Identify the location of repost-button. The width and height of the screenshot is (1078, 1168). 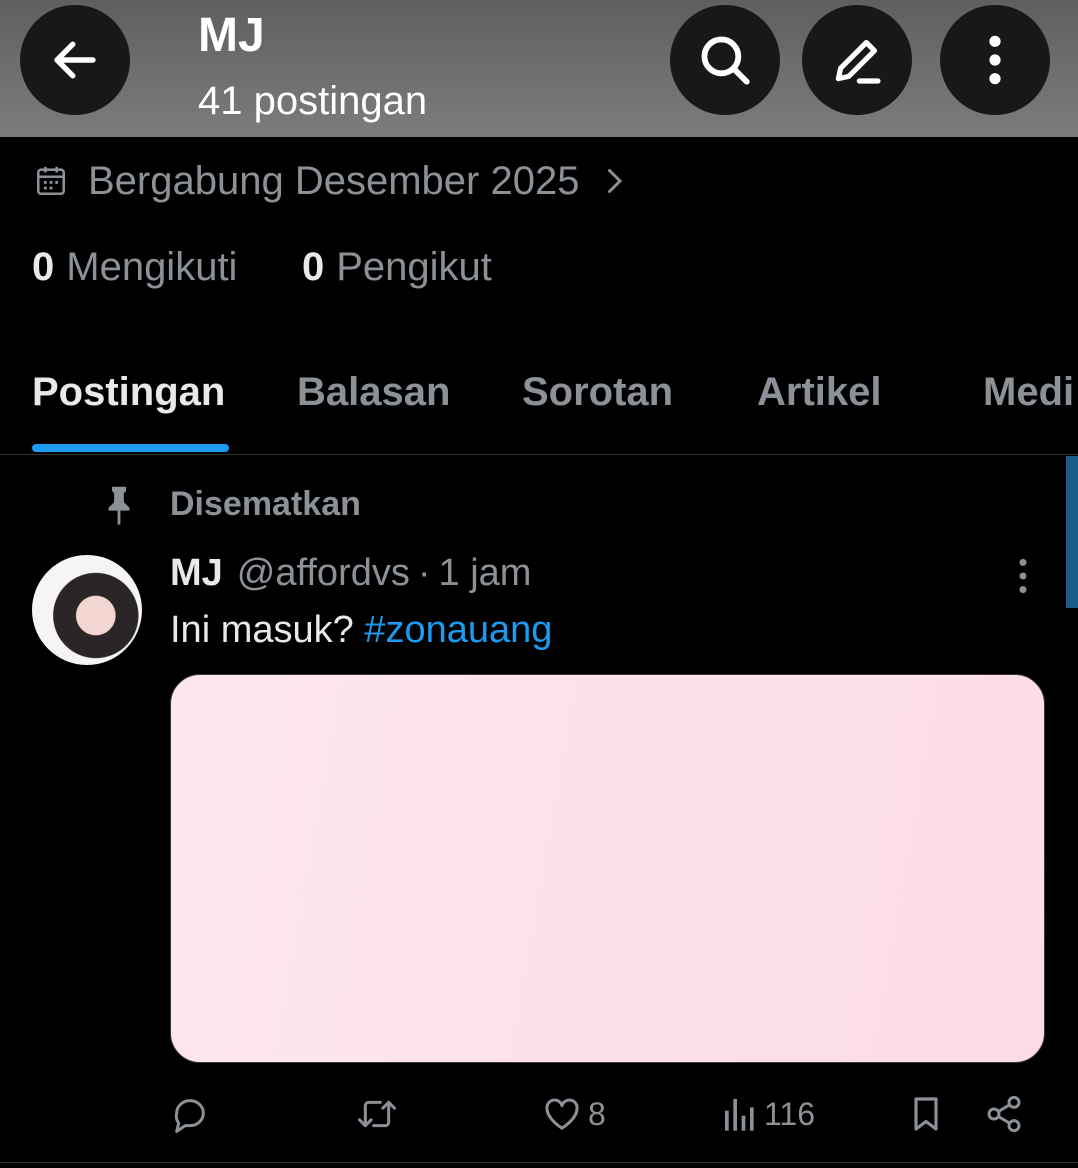
(377, 1114).